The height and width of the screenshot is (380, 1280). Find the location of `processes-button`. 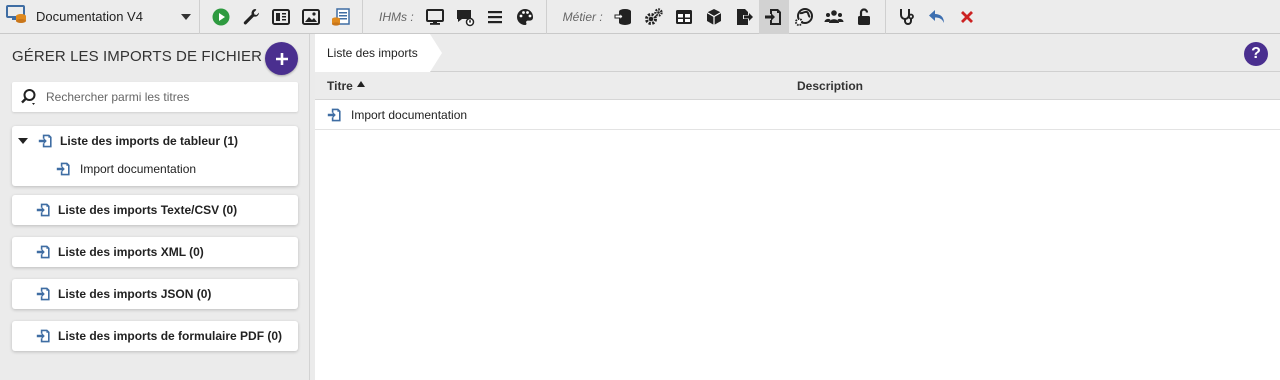

processes-button is located at coordinates (654, 17).